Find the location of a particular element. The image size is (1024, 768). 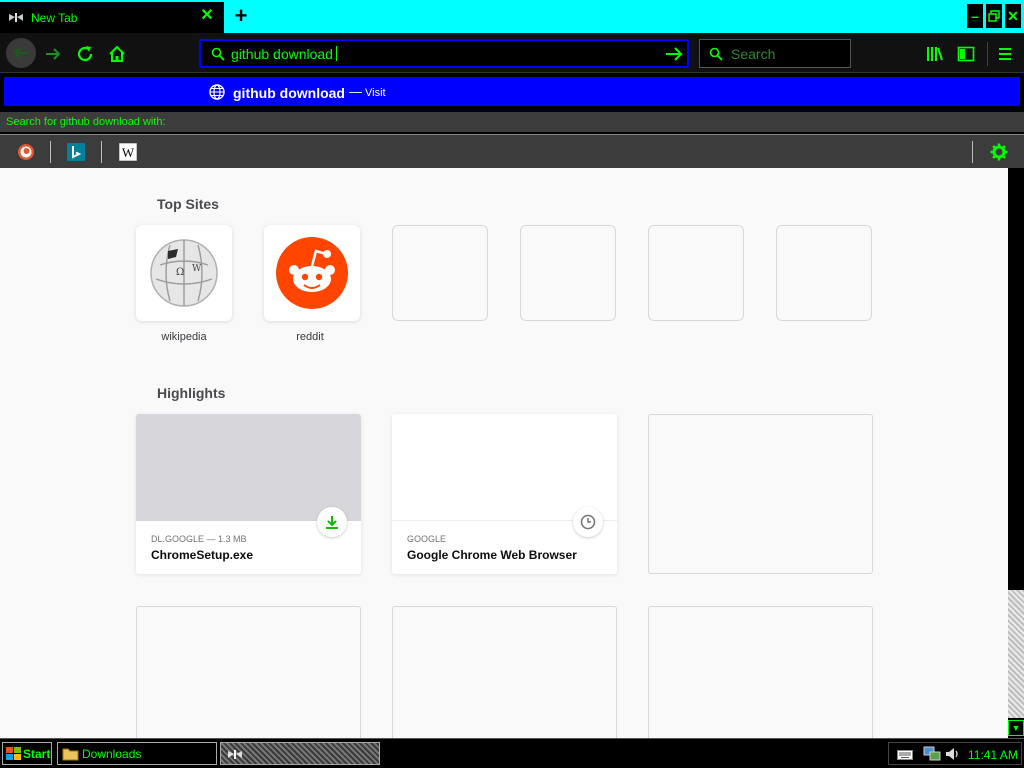

scrollbar-thumb is located at coordinates (1016, 654).